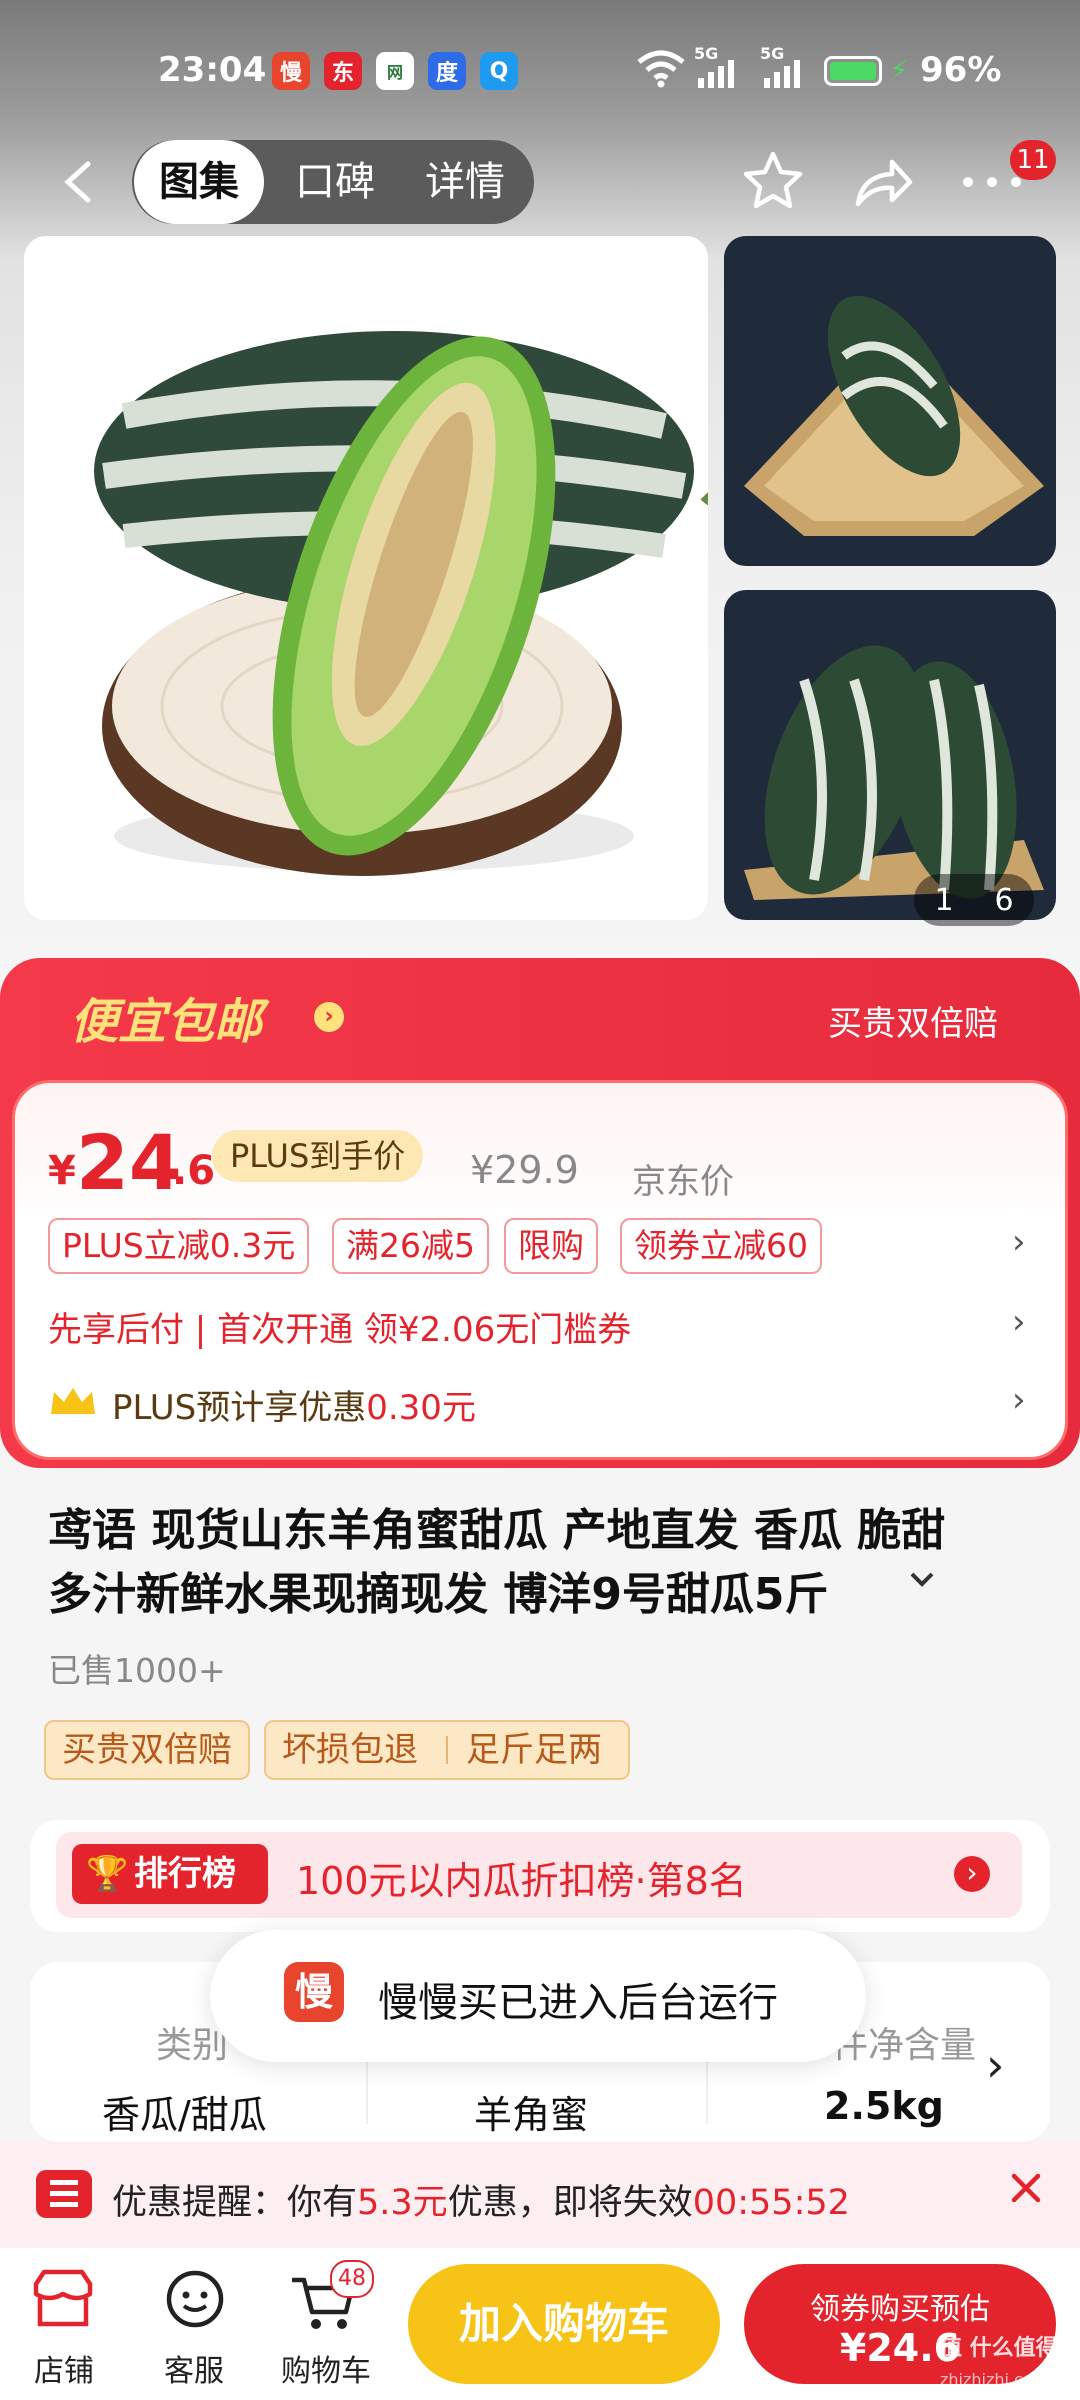  Describe the element at coordinates (179, 1246) in the screenshot. I see `tag-plus-discount: PLUS立减0.3元` at that location.